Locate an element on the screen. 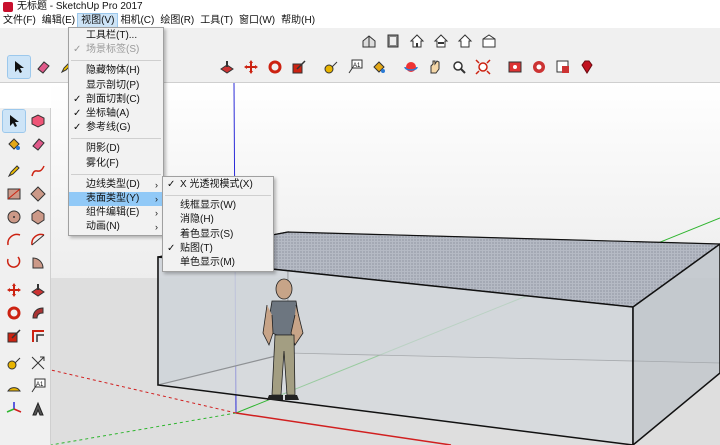 The image size is (720, 445). menu-item-component-edit: 组件编辑(E) › is located at coordinates (116, 213).